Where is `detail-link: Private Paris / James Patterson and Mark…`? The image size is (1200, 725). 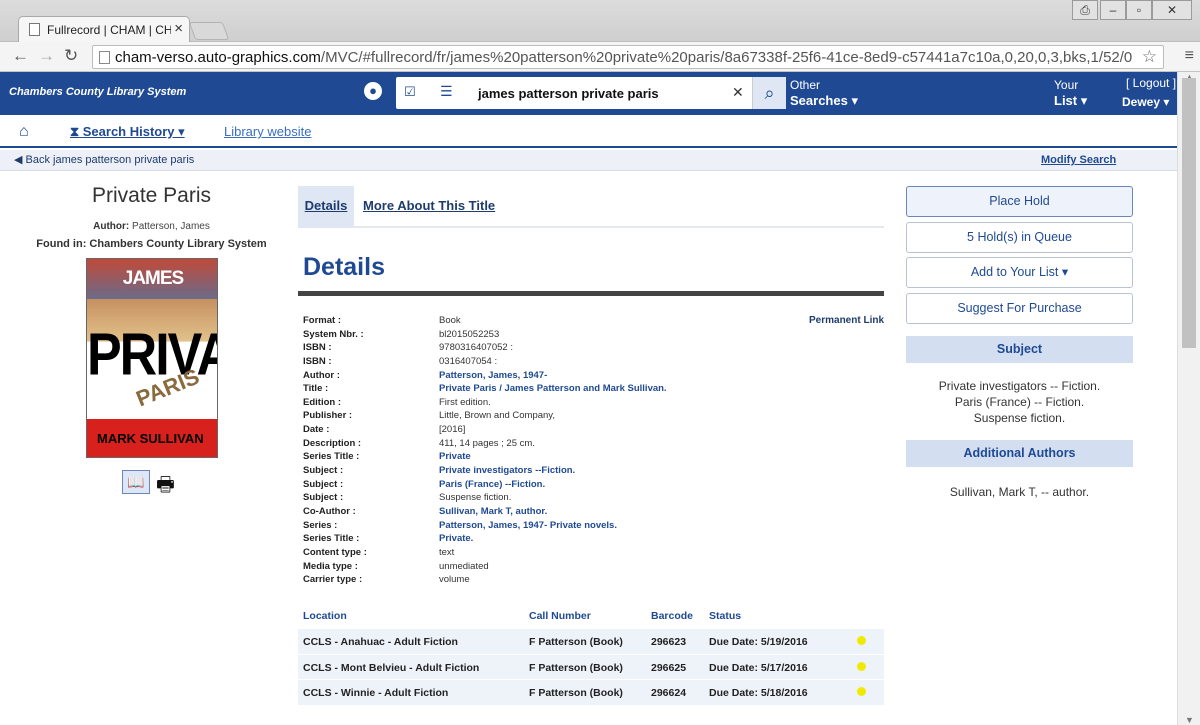 detail-link: Private Paris / James Patterson and Mark… is located at coordinates (553, 388).